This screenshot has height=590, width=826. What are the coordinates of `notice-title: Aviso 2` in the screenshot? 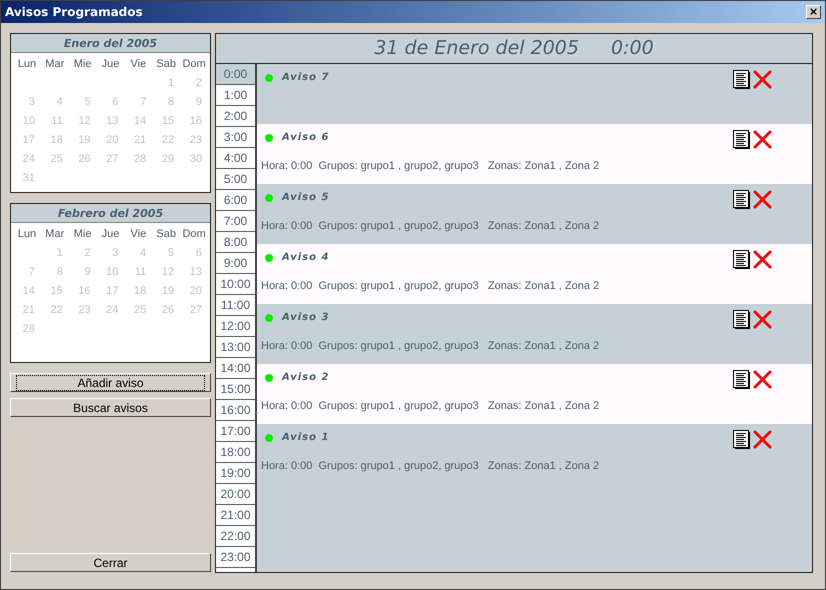 It's located at (306, 378).